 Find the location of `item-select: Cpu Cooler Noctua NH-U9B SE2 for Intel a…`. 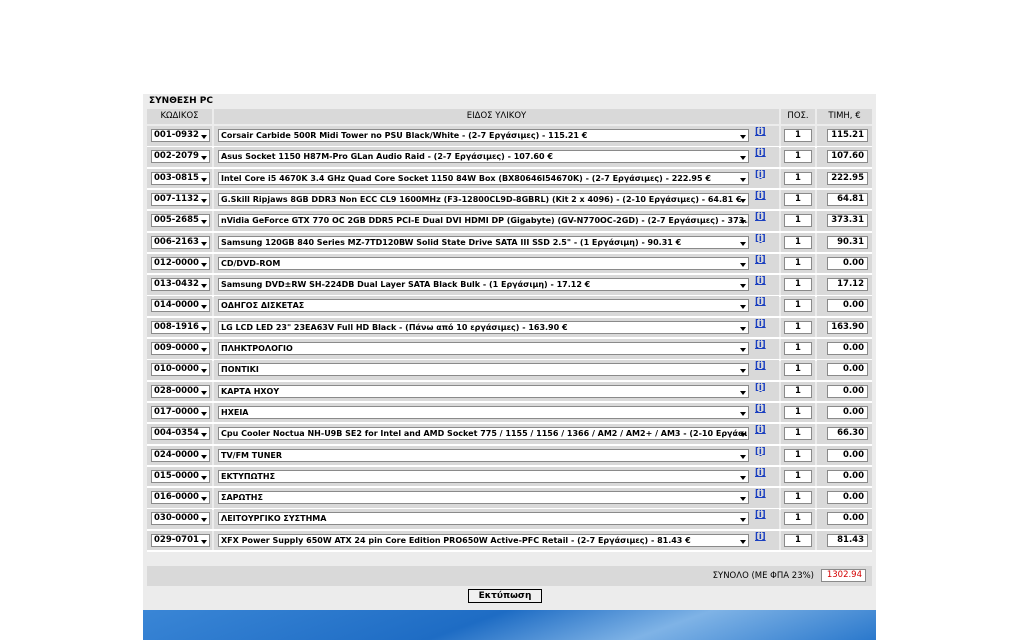

item-select: Cpu Cooler Noctua NH-U9B SE2 for Intel a… is located at coordinates (483, 434).